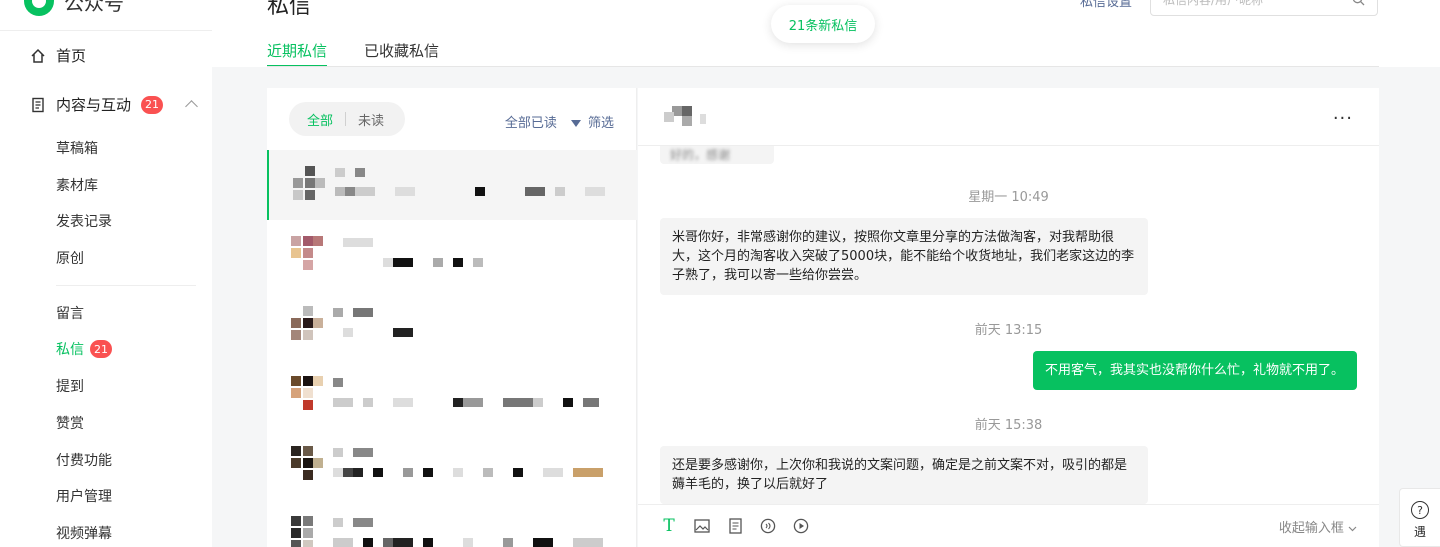 The height and width of the screenshot is (547, 1440). I want to click on sidebar-item-comments: 留言, so click(70, 313).